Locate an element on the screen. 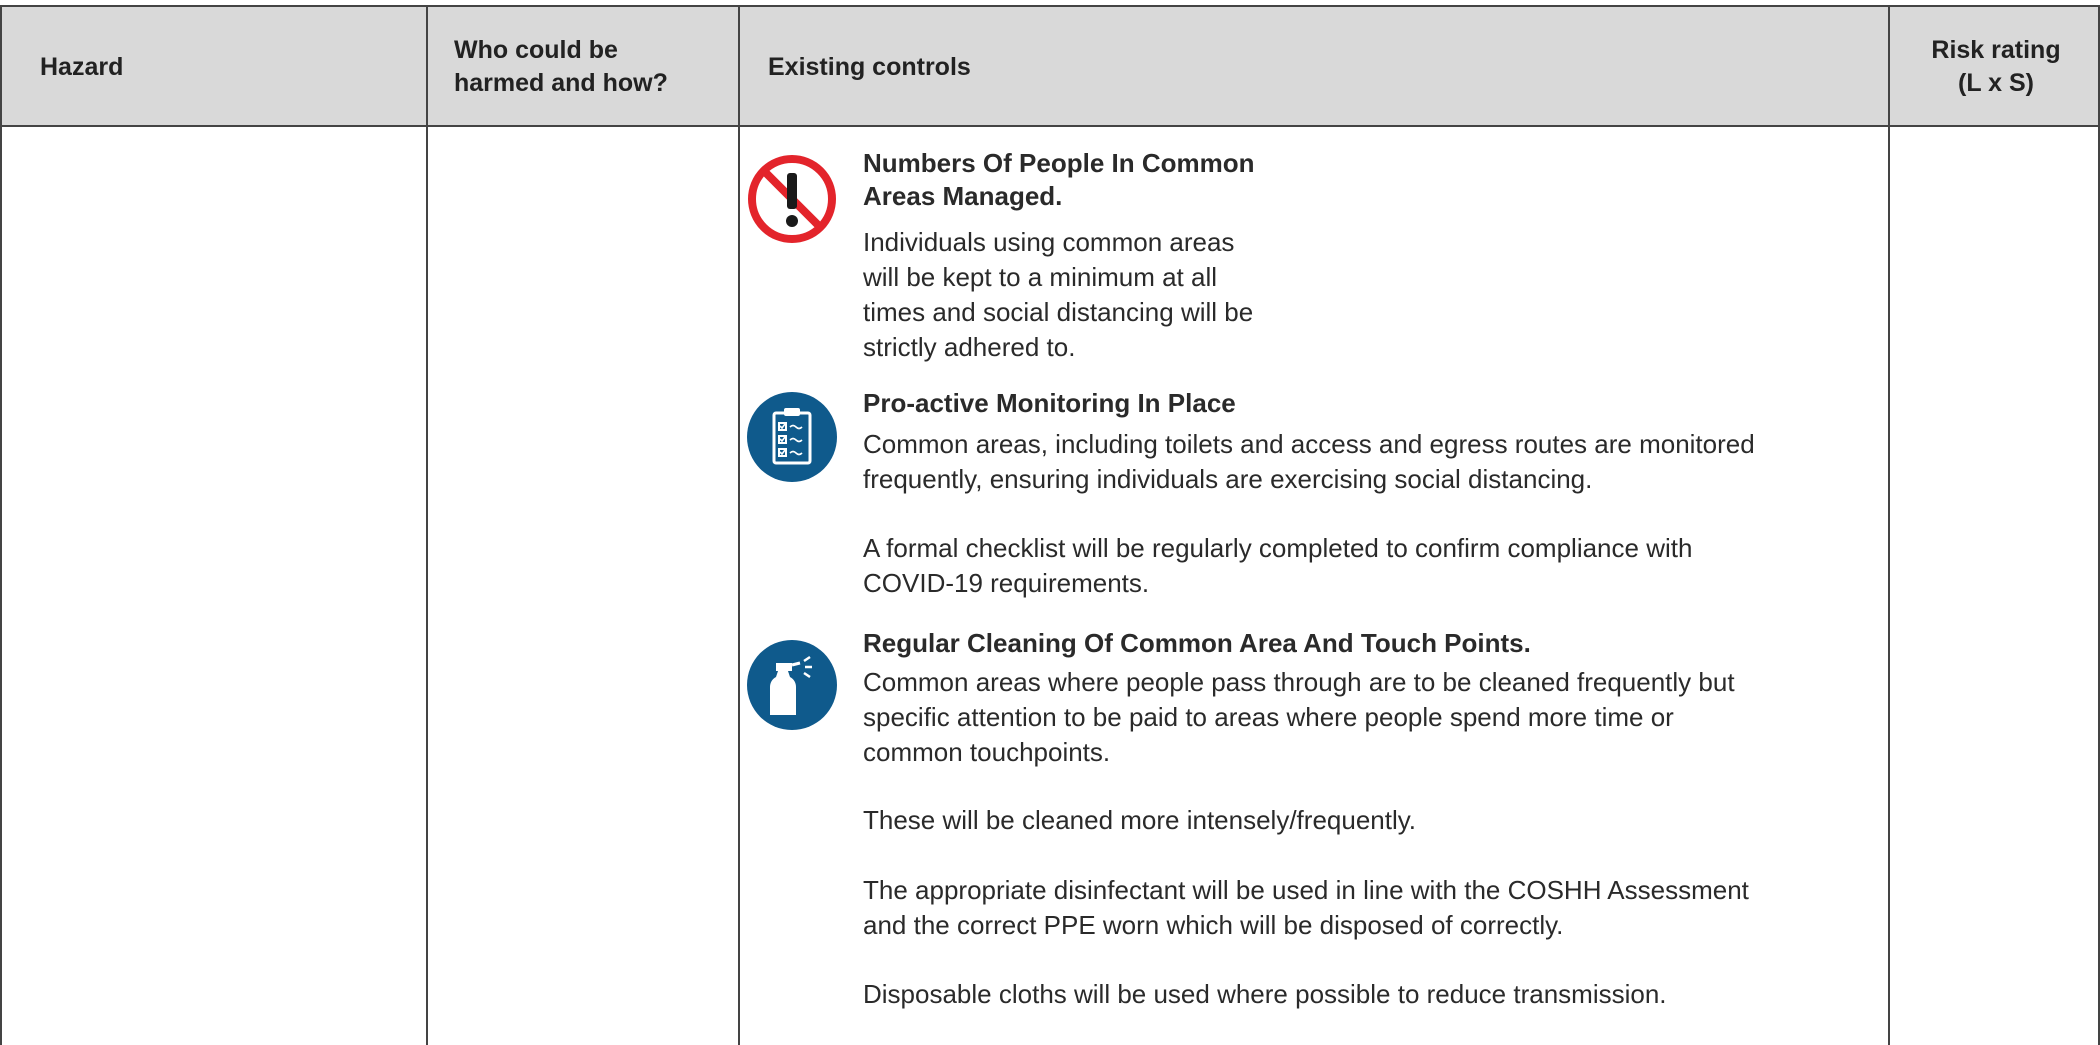 Image resolution: width=2100 pixels, height=1045 pixels. header-risk-rating: Risk rating (L x S) is located at coordinates (1996, 66).